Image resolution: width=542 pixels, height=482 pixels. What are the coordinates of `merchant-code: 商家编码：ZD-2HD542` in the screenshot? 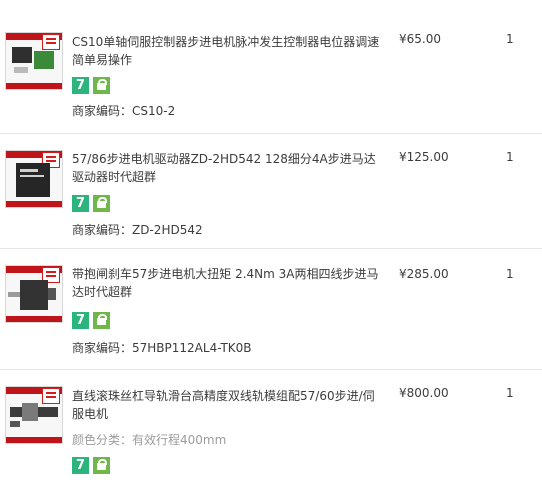 It's located at (137, 229).